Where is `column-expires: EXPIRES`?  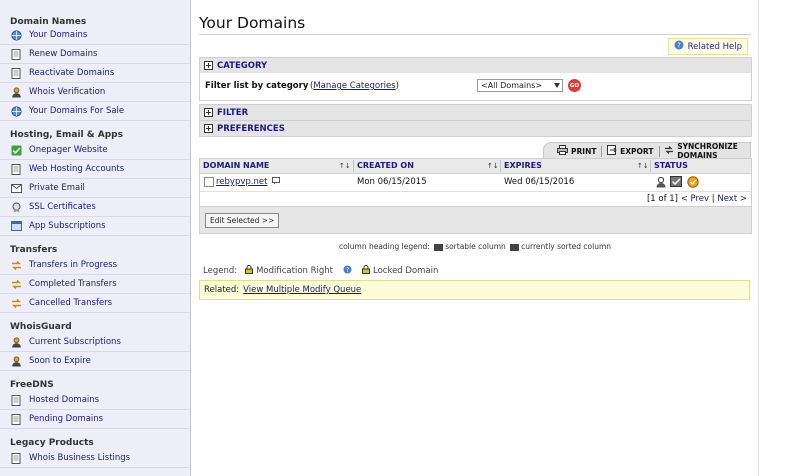 column-expires: EXPIRES is located at coordinates (523, 166).